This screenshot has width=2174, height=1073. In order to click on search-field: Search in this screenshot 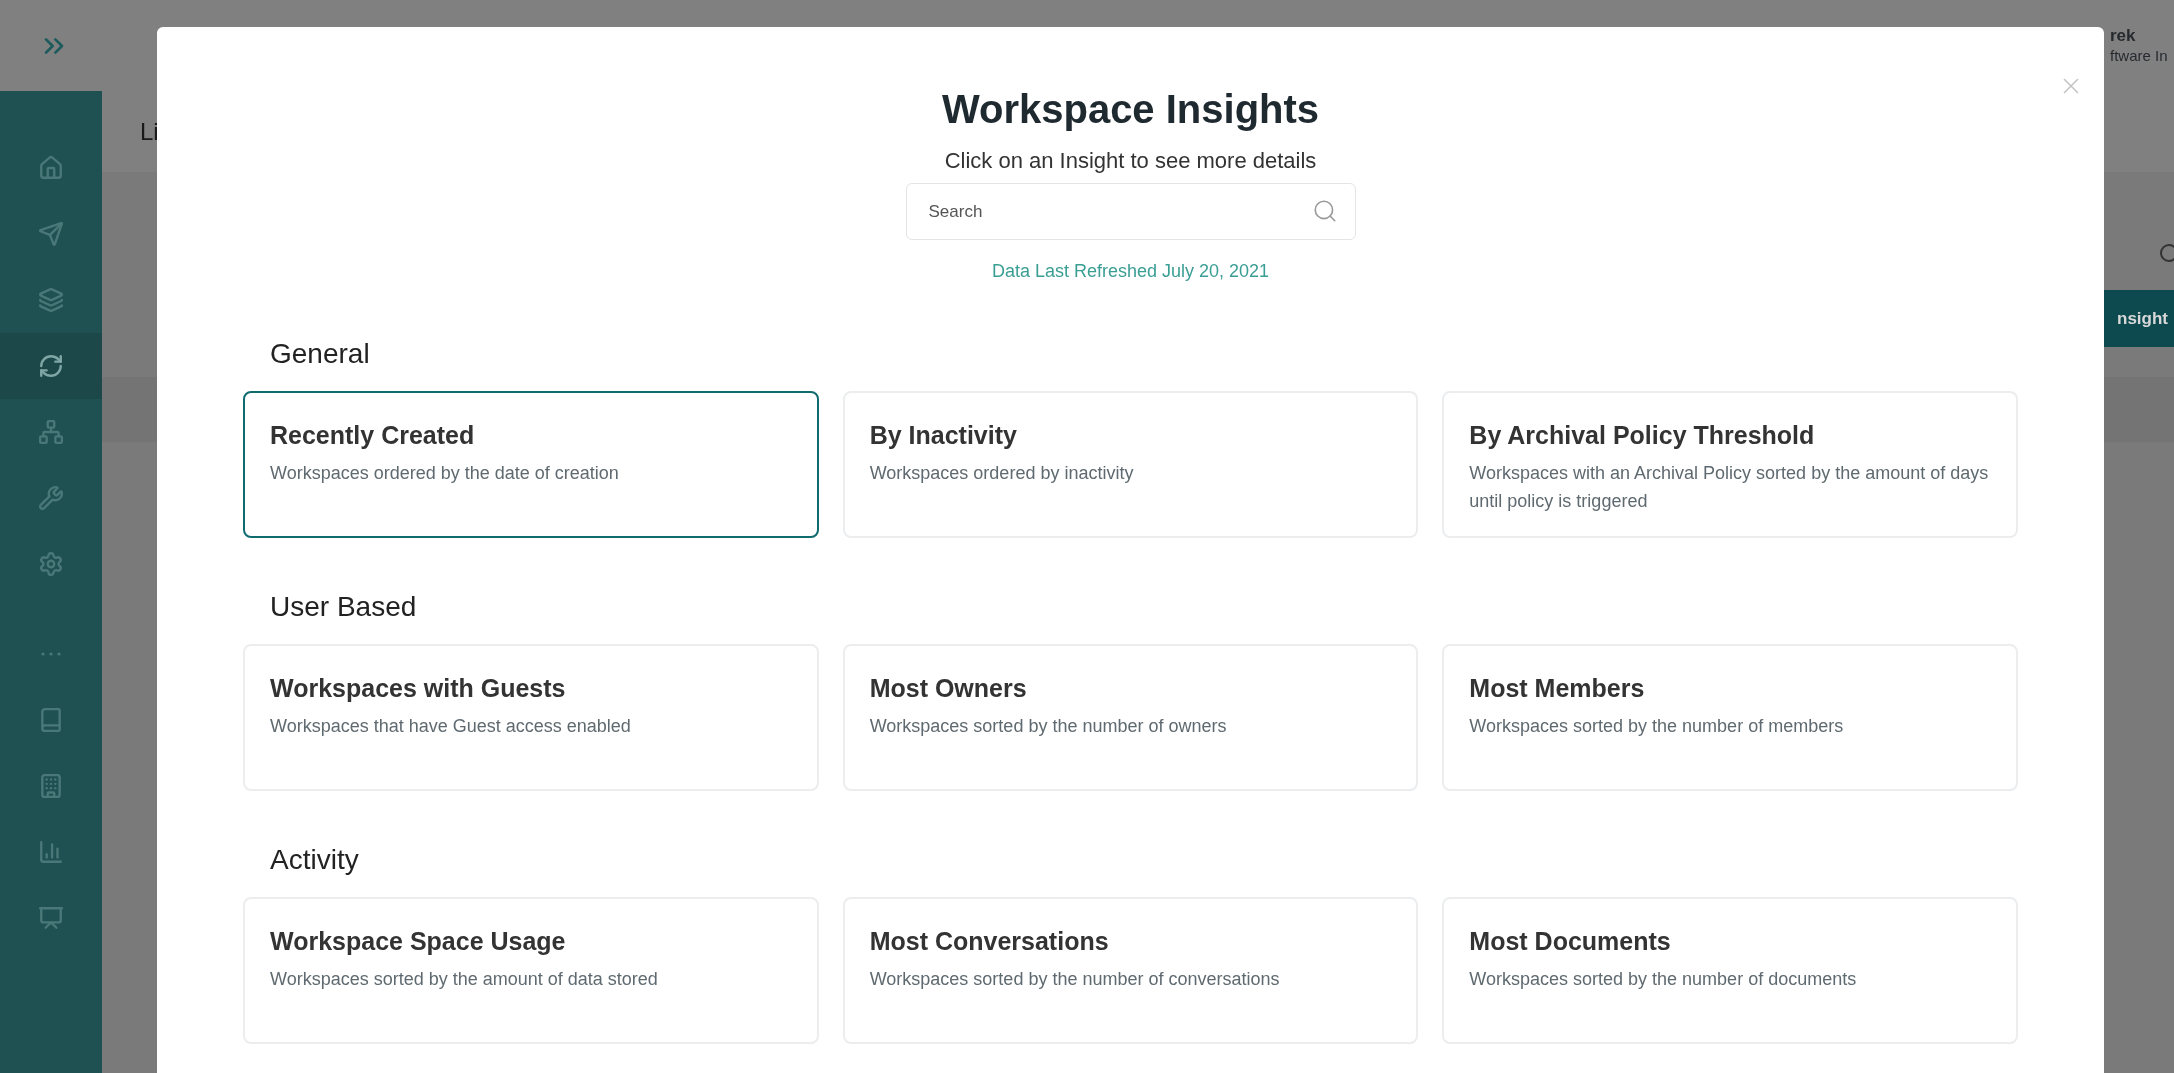, I will do `click(1130, 211)`.